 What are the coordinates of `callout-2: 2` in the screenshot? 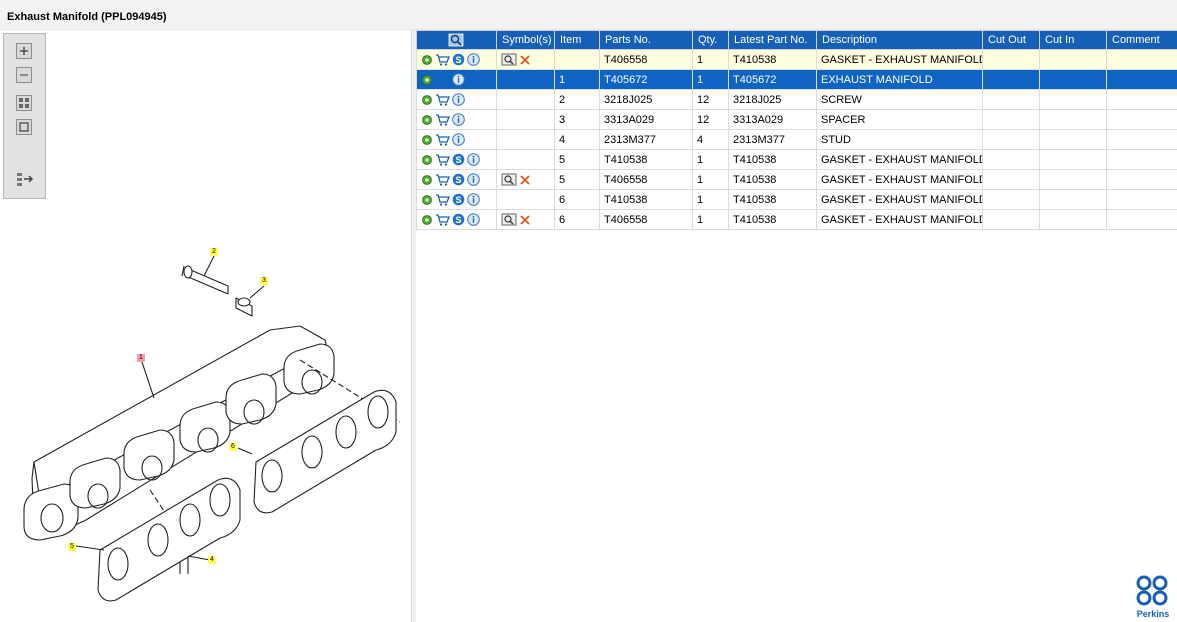 It's located at (214, 252).